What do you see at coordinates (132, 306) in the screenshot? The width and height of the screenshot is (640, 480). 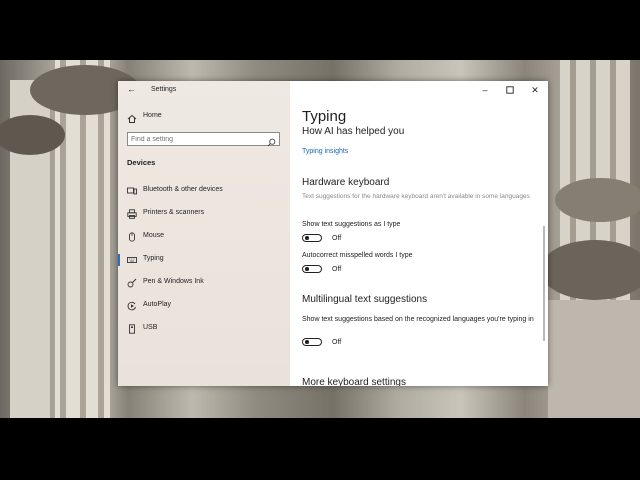 I see `autoplay-icon` at bounding box center [132, 306].